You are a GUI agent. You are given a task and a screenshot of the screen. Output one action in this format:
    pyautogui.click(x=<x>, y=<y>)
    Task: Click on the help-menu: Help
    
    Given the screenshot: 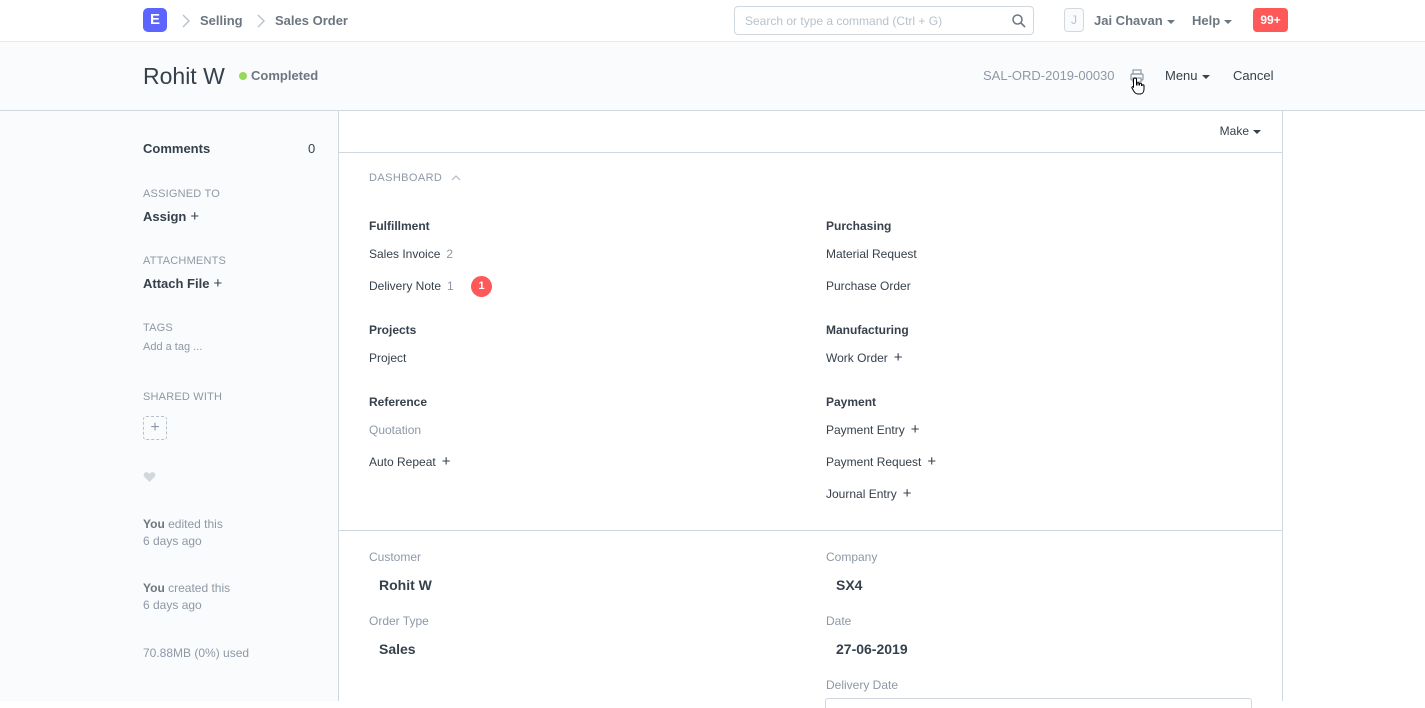 What is the action you would take?
    pyautogui.click(x=1212, y=20)
    